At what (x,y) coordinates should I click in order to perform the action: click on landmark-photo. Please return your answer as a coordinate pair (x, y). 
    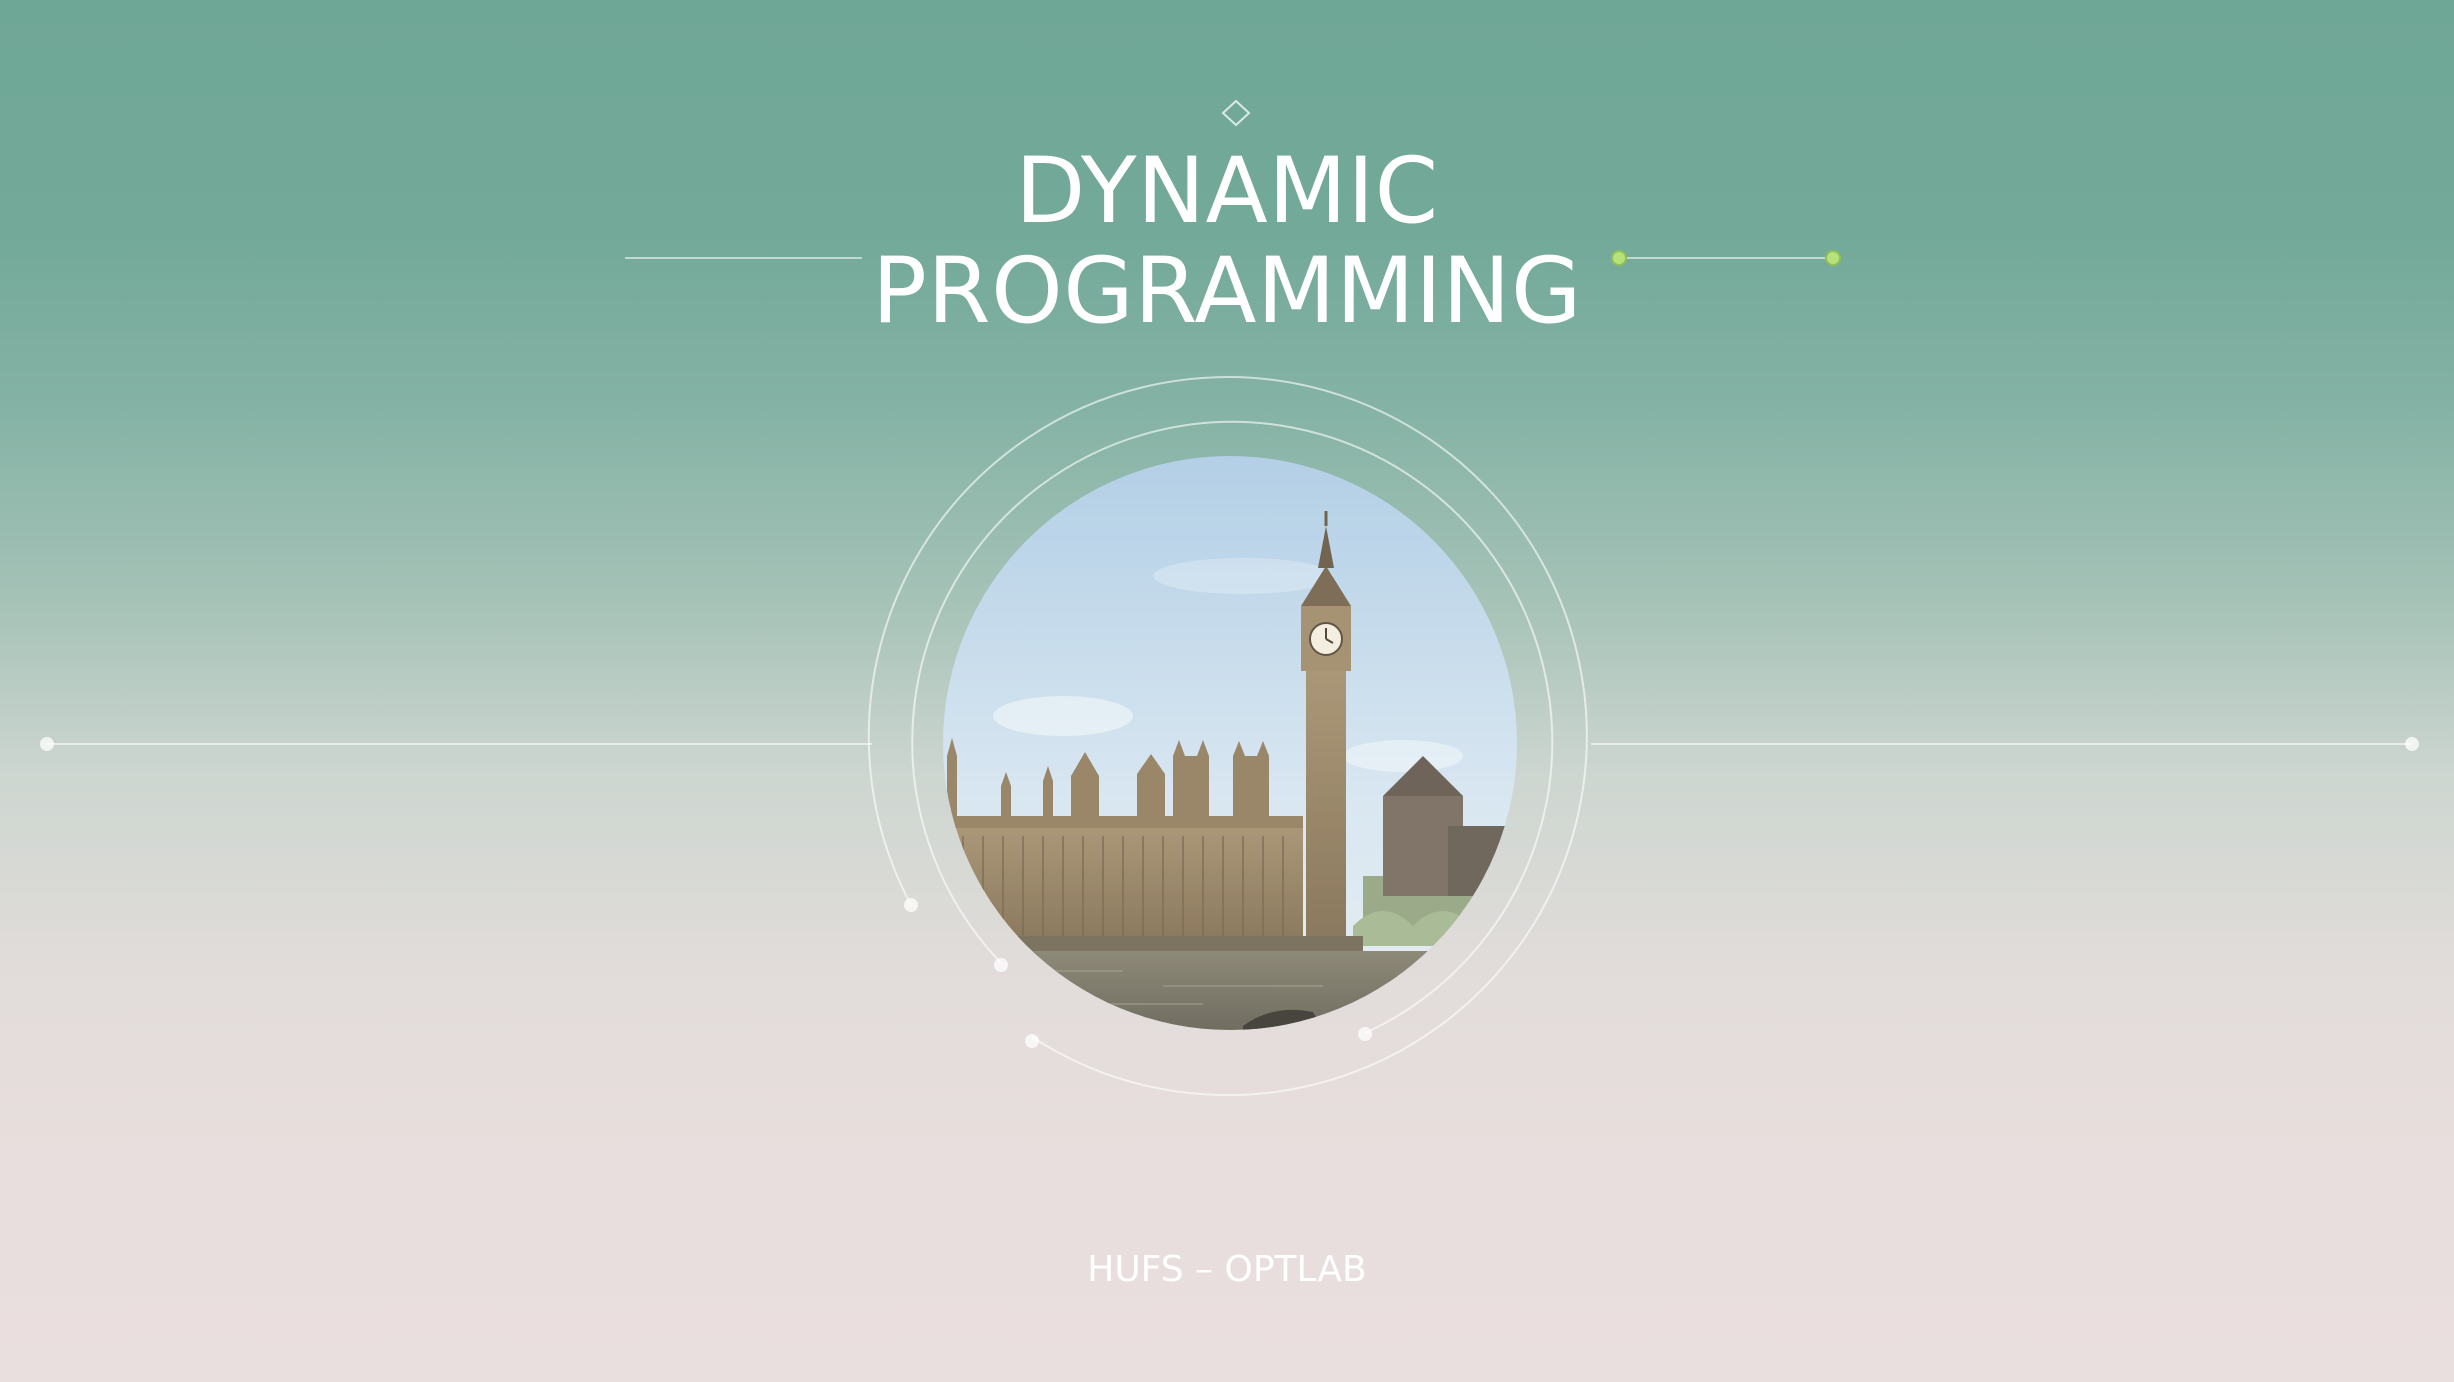
    Looking at the image, I should click on (1230, 743).